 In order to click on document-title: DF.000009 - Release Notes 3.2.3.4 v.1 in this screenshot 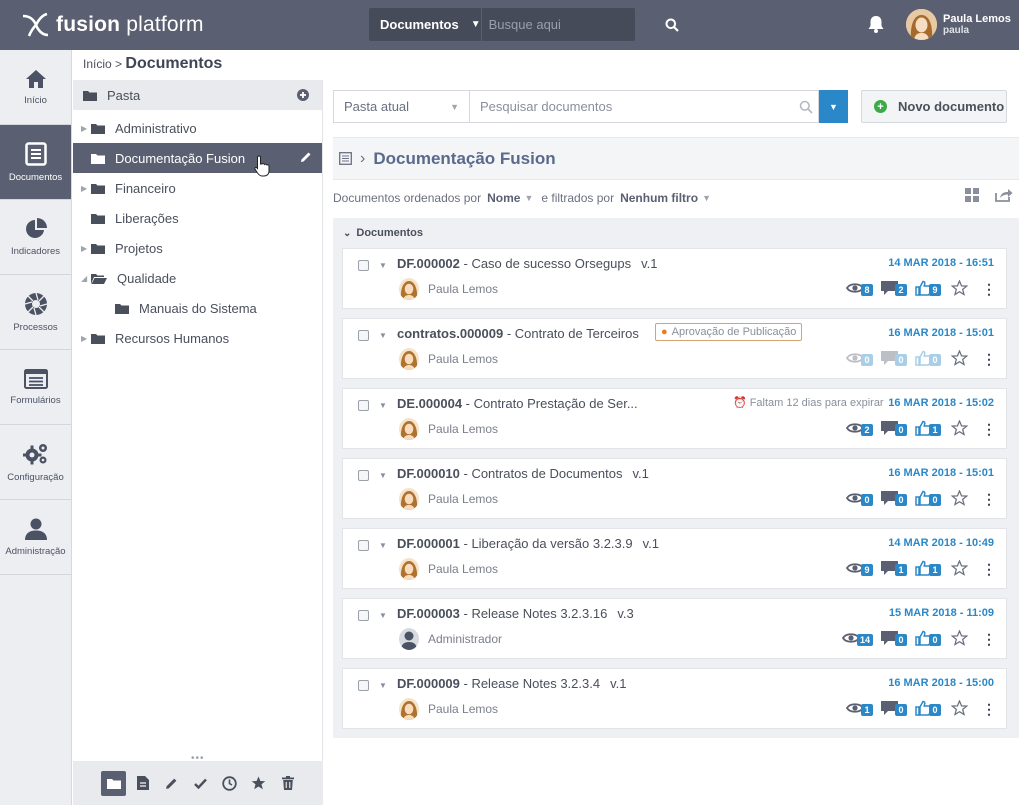, I will do `click(511, 683)`.